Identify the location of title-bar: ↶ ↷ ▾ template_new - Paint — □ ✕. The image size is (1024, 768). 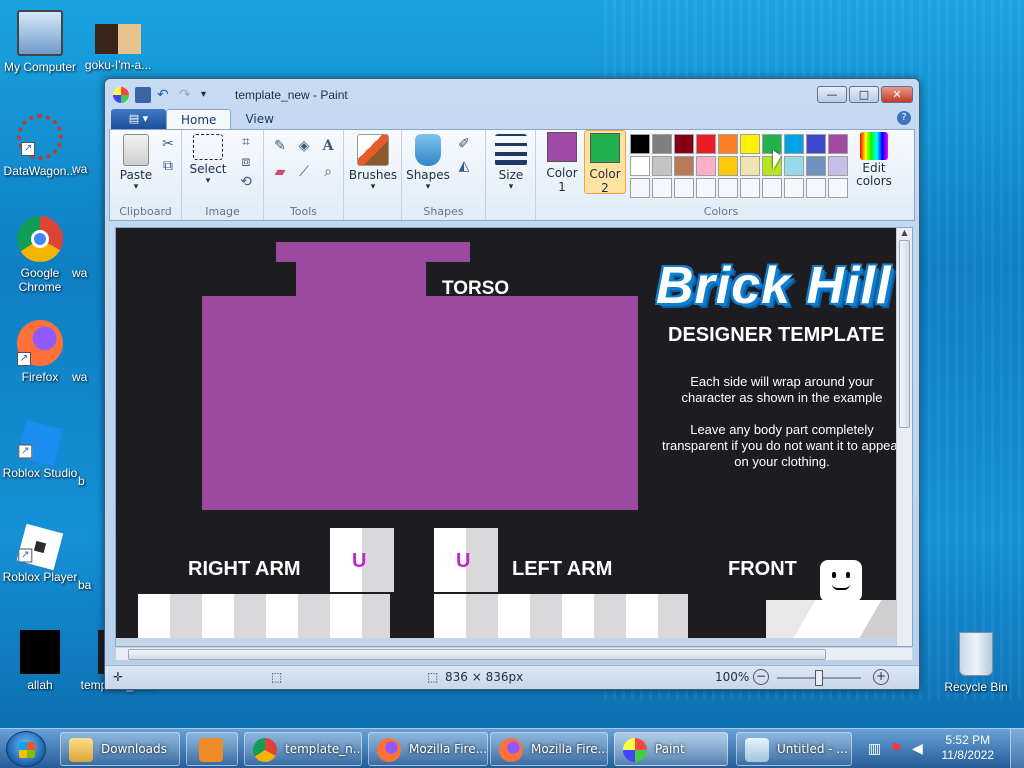
(512, 94).